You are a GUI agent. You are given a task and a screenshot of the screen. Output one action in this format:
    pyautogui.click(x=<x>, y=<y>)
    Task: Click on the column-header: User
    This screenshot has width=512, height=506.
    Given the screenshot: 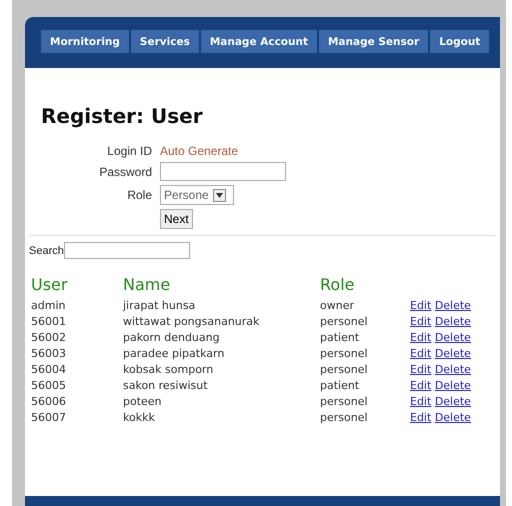 What is the action you would take?
    pyautogui.click(x=49, y=284)
    